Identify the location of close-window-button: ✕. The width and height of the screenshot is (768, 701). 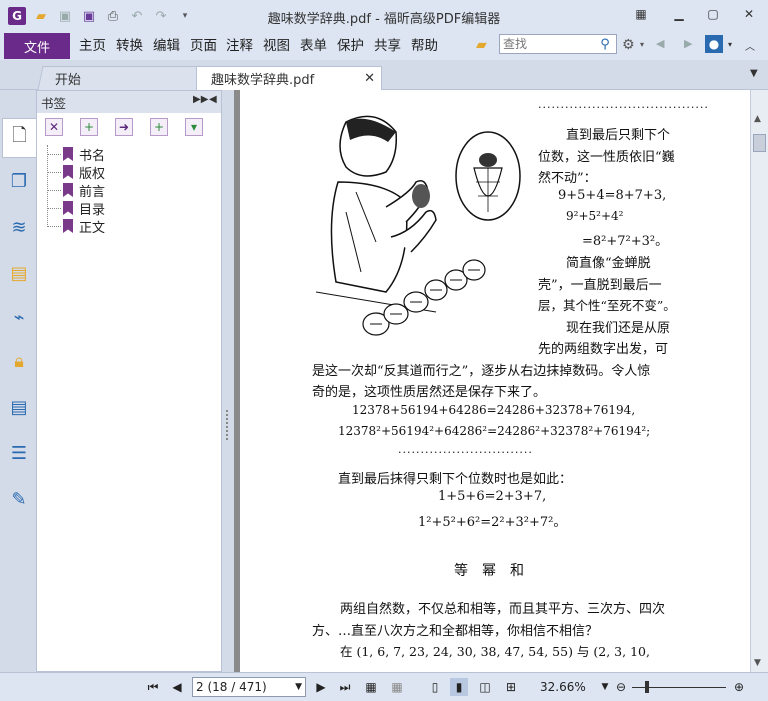
(749, 14).